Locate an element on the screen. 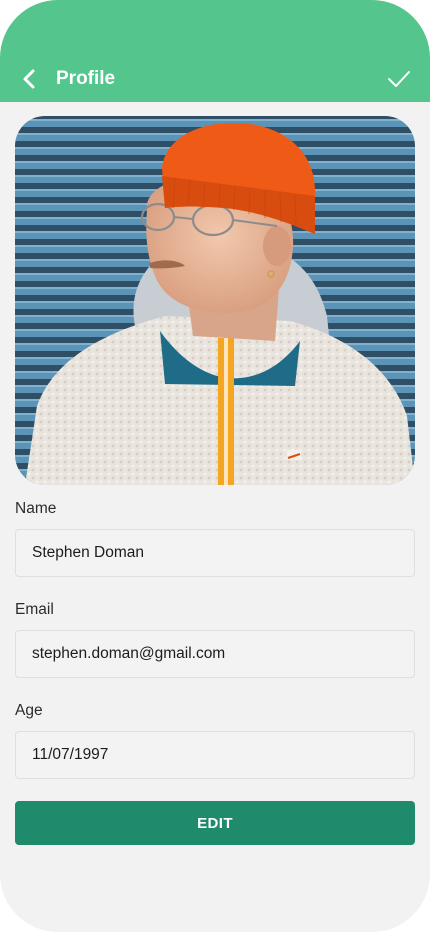 The width and height of the screenshot is (430, 932). back-button is located at coordinates (29, 79).